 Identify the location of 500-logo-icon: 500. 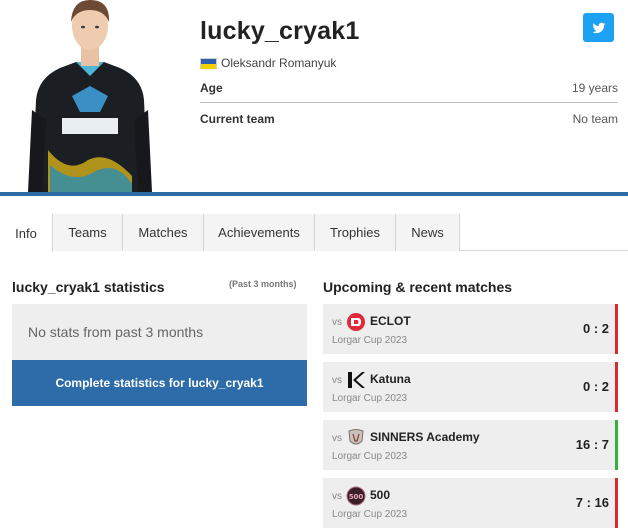
(356, 496).